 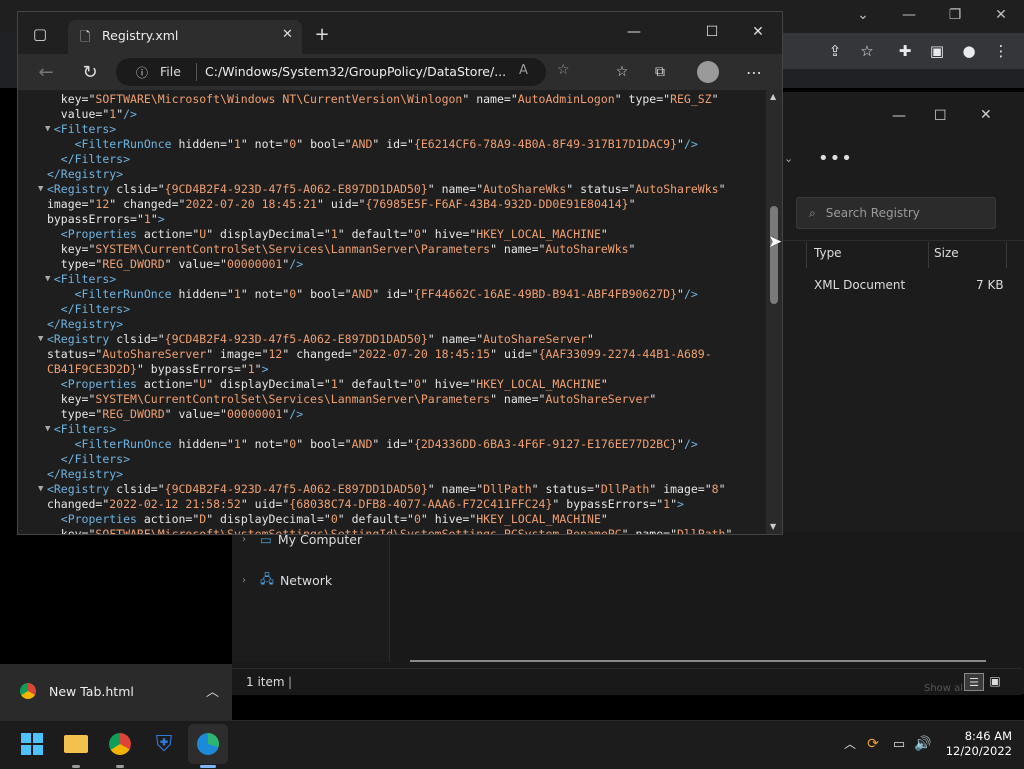 I want to click on profile-avatar, so click(x=708, y=72).